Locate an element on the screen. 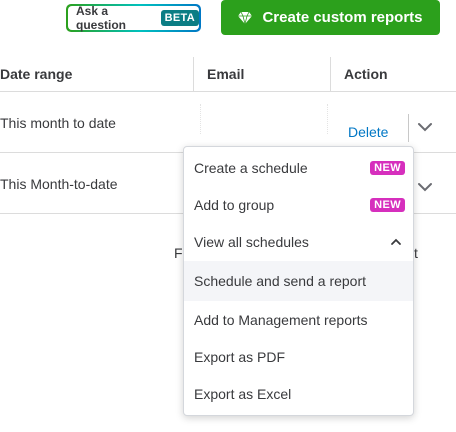 The image size is (456, 432). row-1-email-cell is located at coordinates (264, 119).